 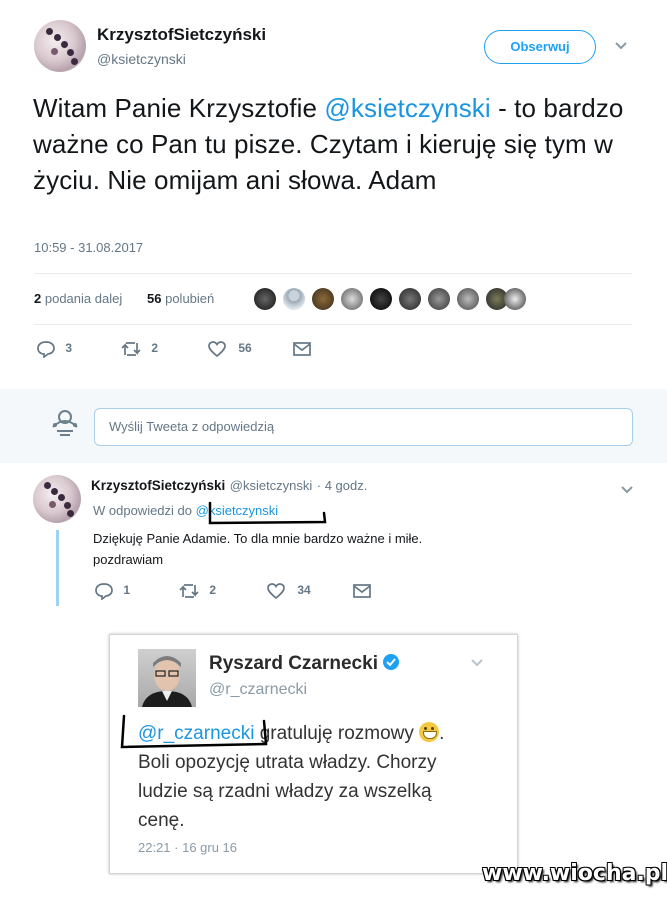 I want to click on grin-emoji-icon, so click(x=429, y=732).